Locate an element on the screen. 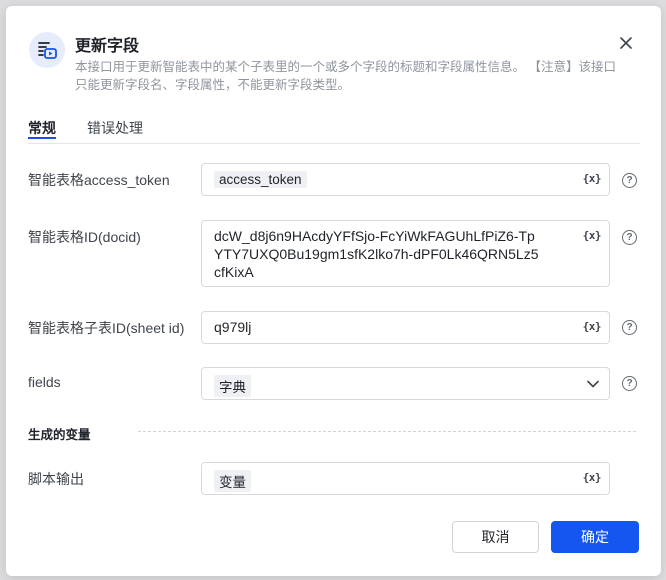 This screenshot has width=666, height=580. cancel-button: 取消 is located at coordinates (495, 537).